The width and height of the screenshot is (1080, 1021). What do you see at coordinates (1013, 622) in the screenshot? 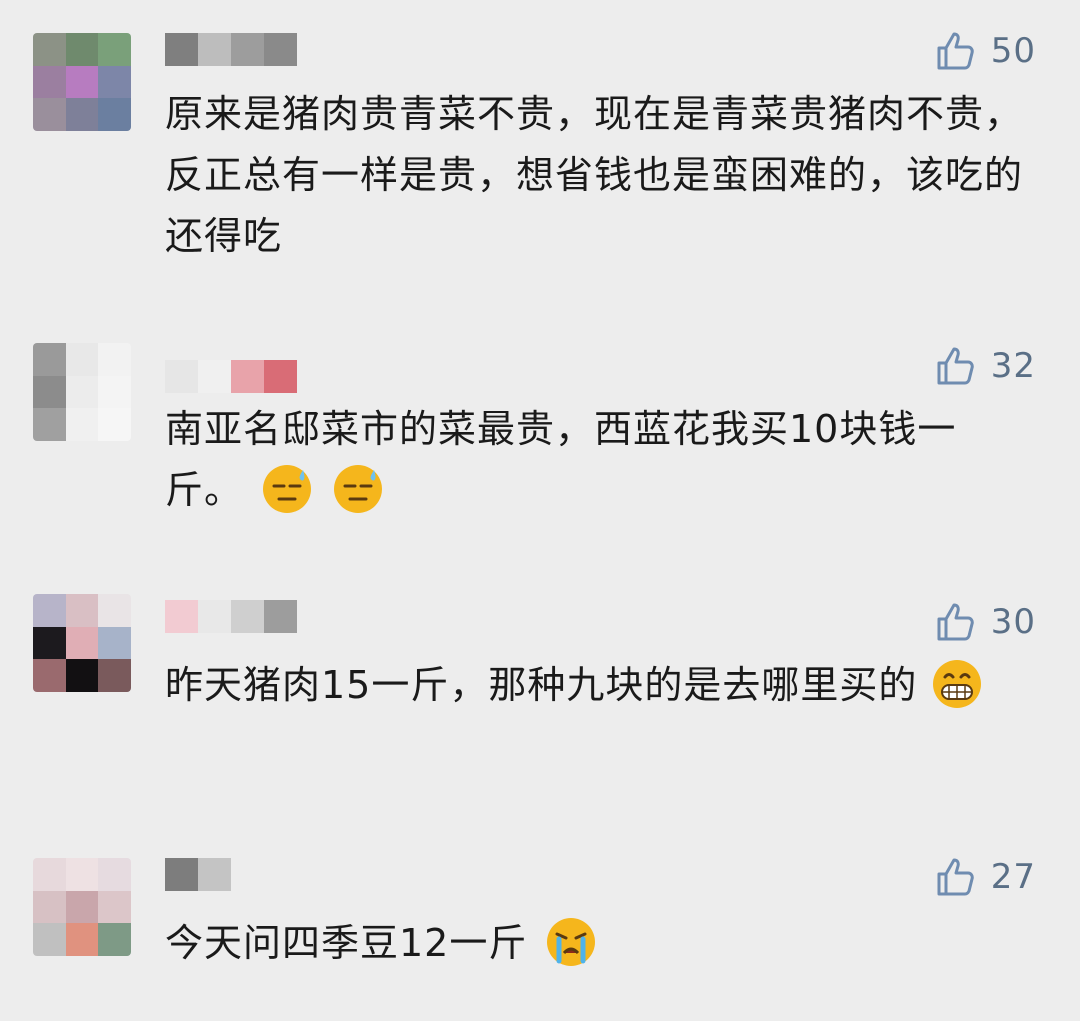
I see `like-count: 30` at bounding box center [1013, 622].